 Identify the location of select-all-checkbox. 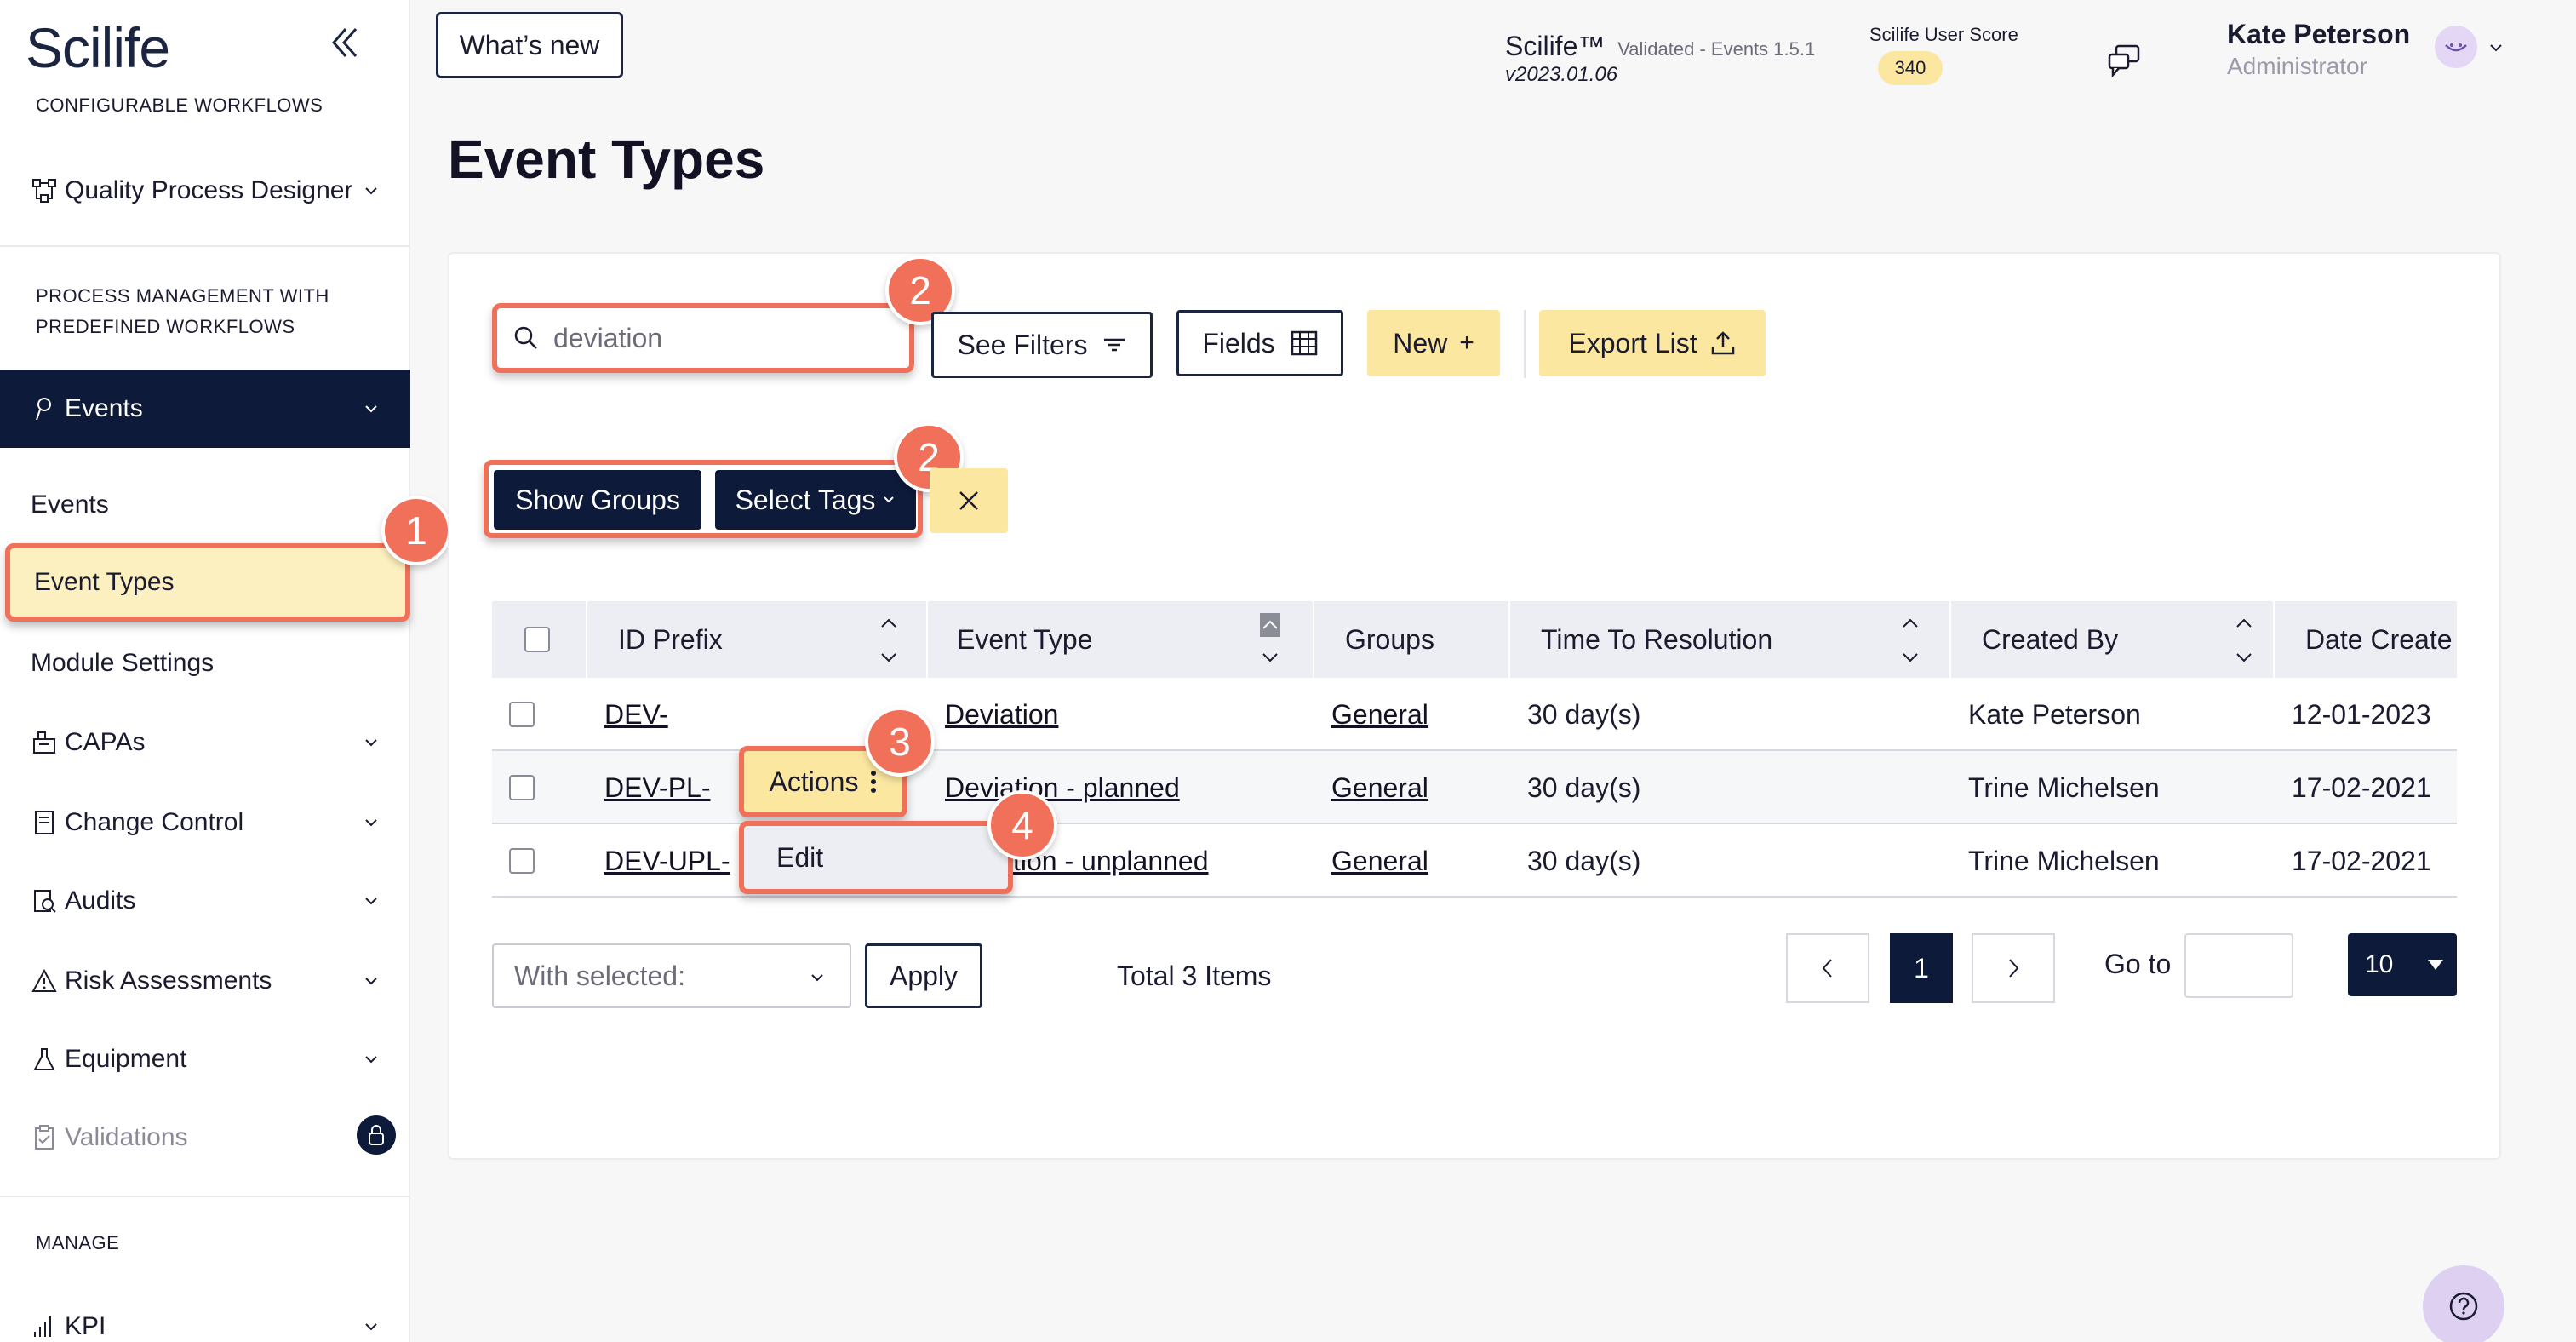
(537, 639).